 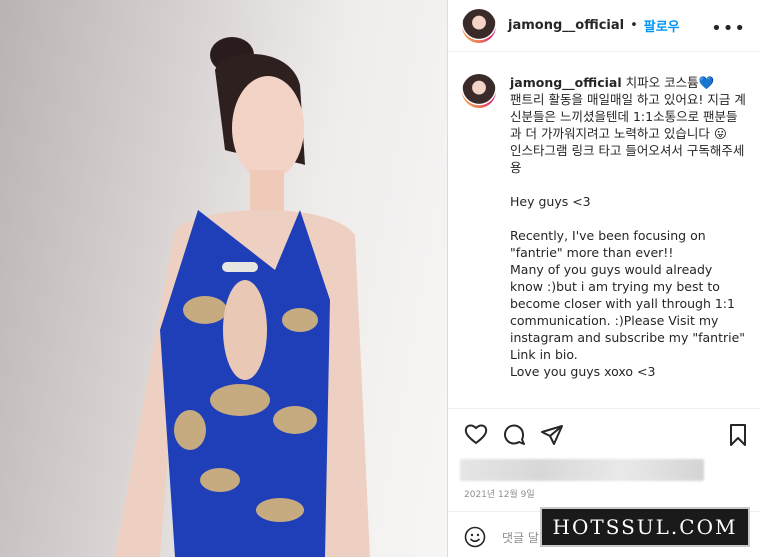 What do you see at coordinates (499, 495) in the screenshot?
I see `post-date: 2021년 12월 9일` at bounding box center [499, 495].